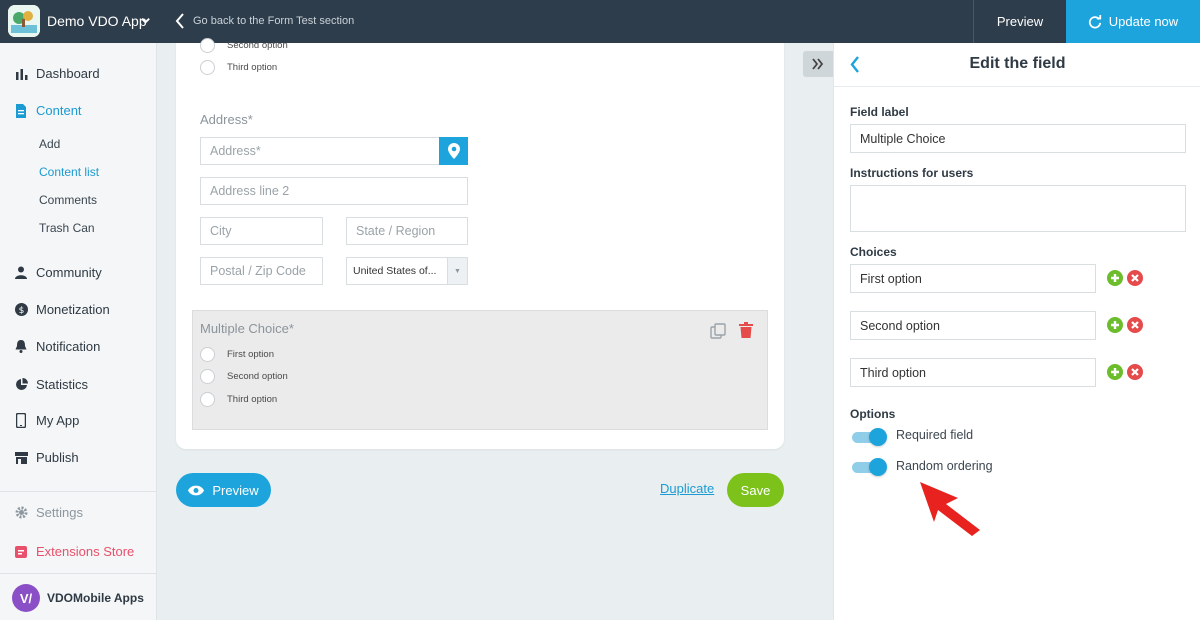  I want to click on field-label-input: Multiple Choice, so click(1018, 138).